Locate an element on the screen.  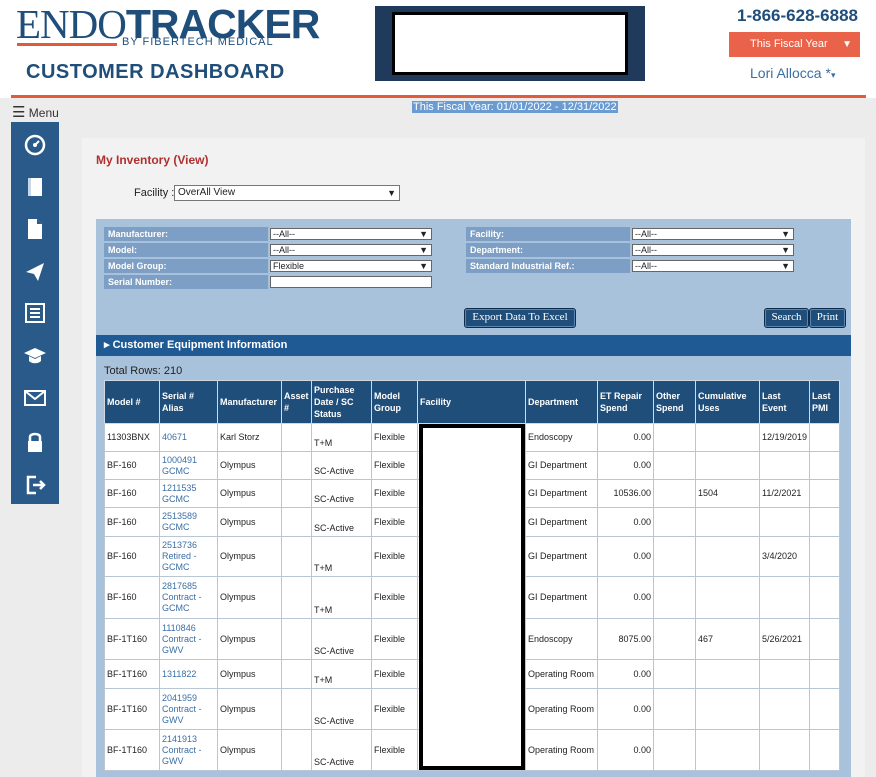
model-label: Model: is located at coordinates (186, 250).